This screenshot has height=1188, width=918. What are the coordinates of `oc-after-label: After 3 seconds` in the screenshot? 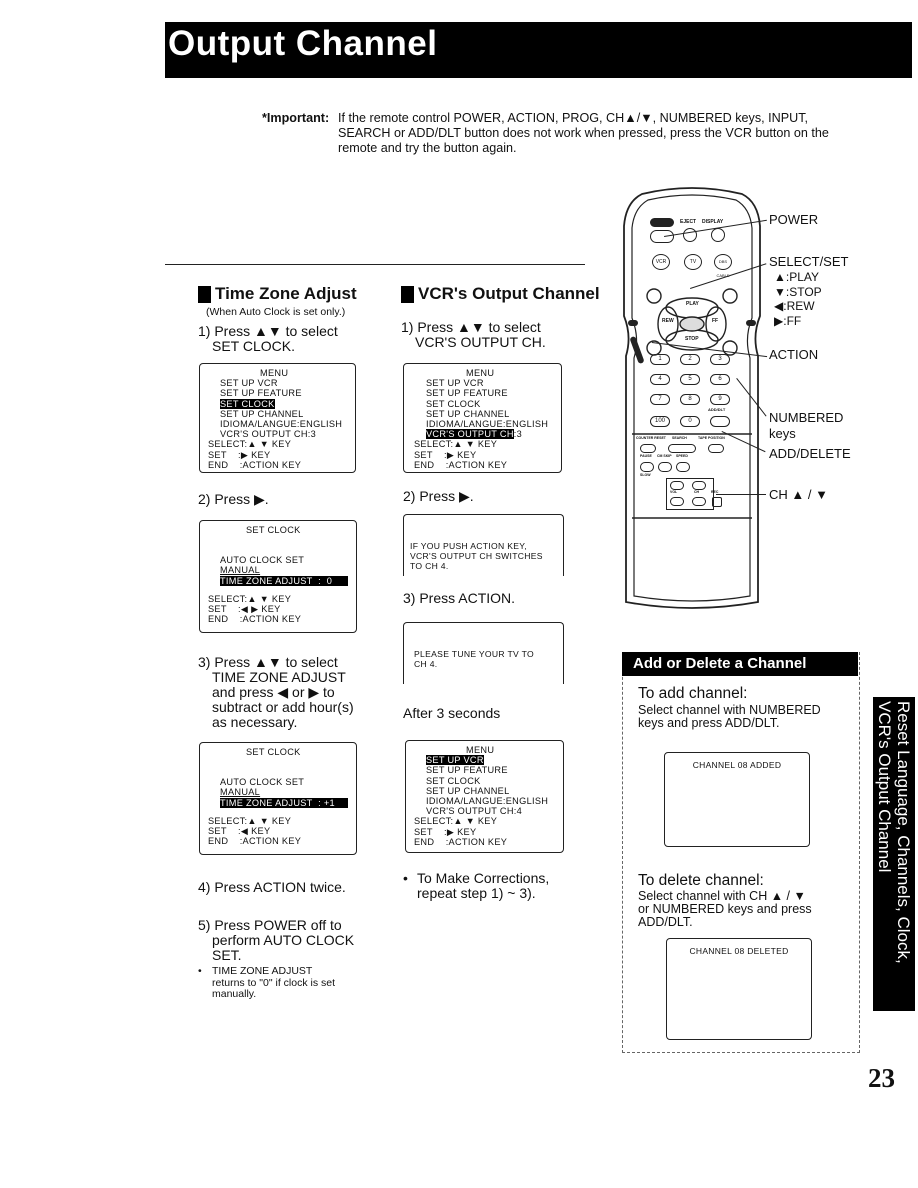 It's located at (452, 713).